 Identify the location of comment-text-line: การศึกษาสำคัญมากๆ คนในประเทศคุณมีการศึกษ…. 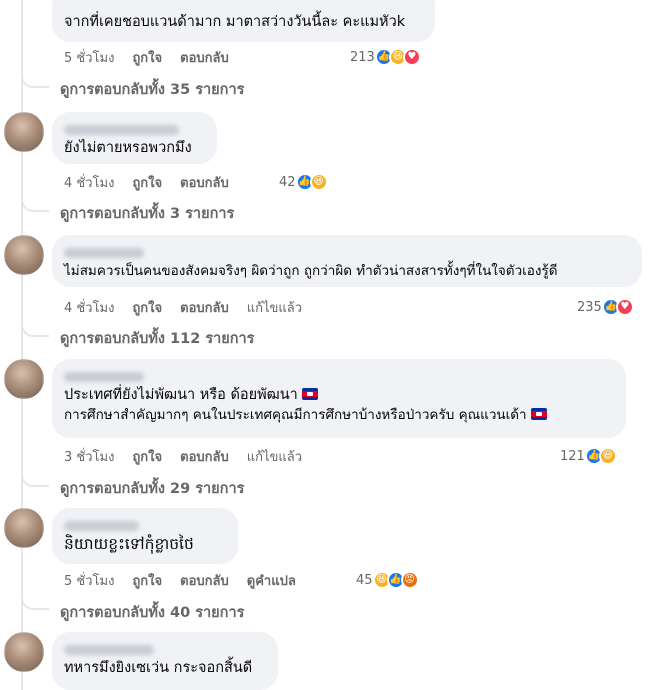
(339, 415).